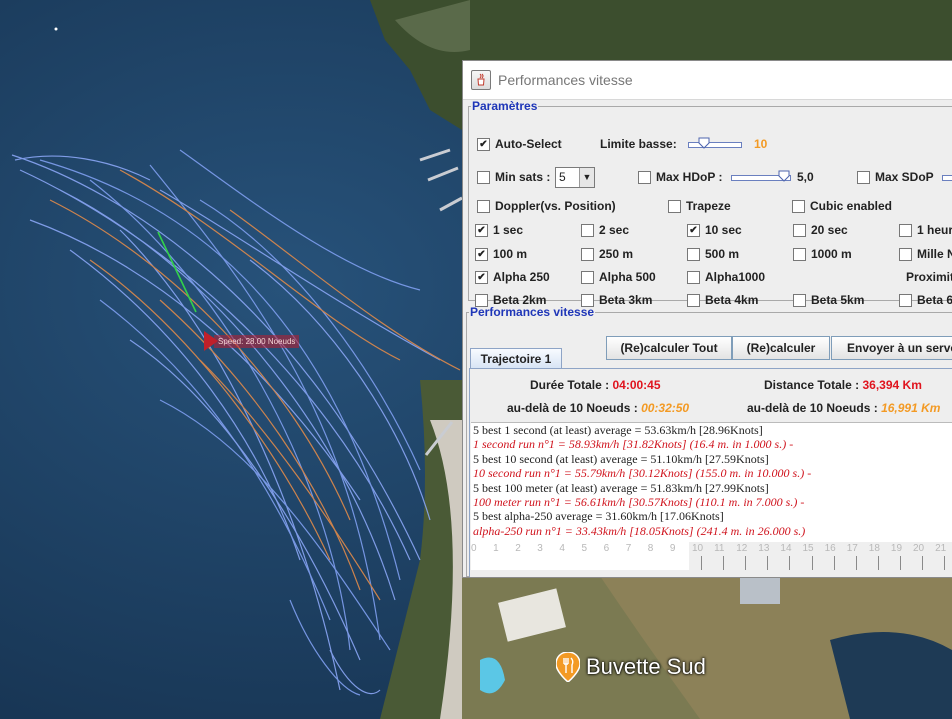 This screenshot has width=952, height=719. I want to click on 250m-checkbox: 250 m, so click(607, 254).